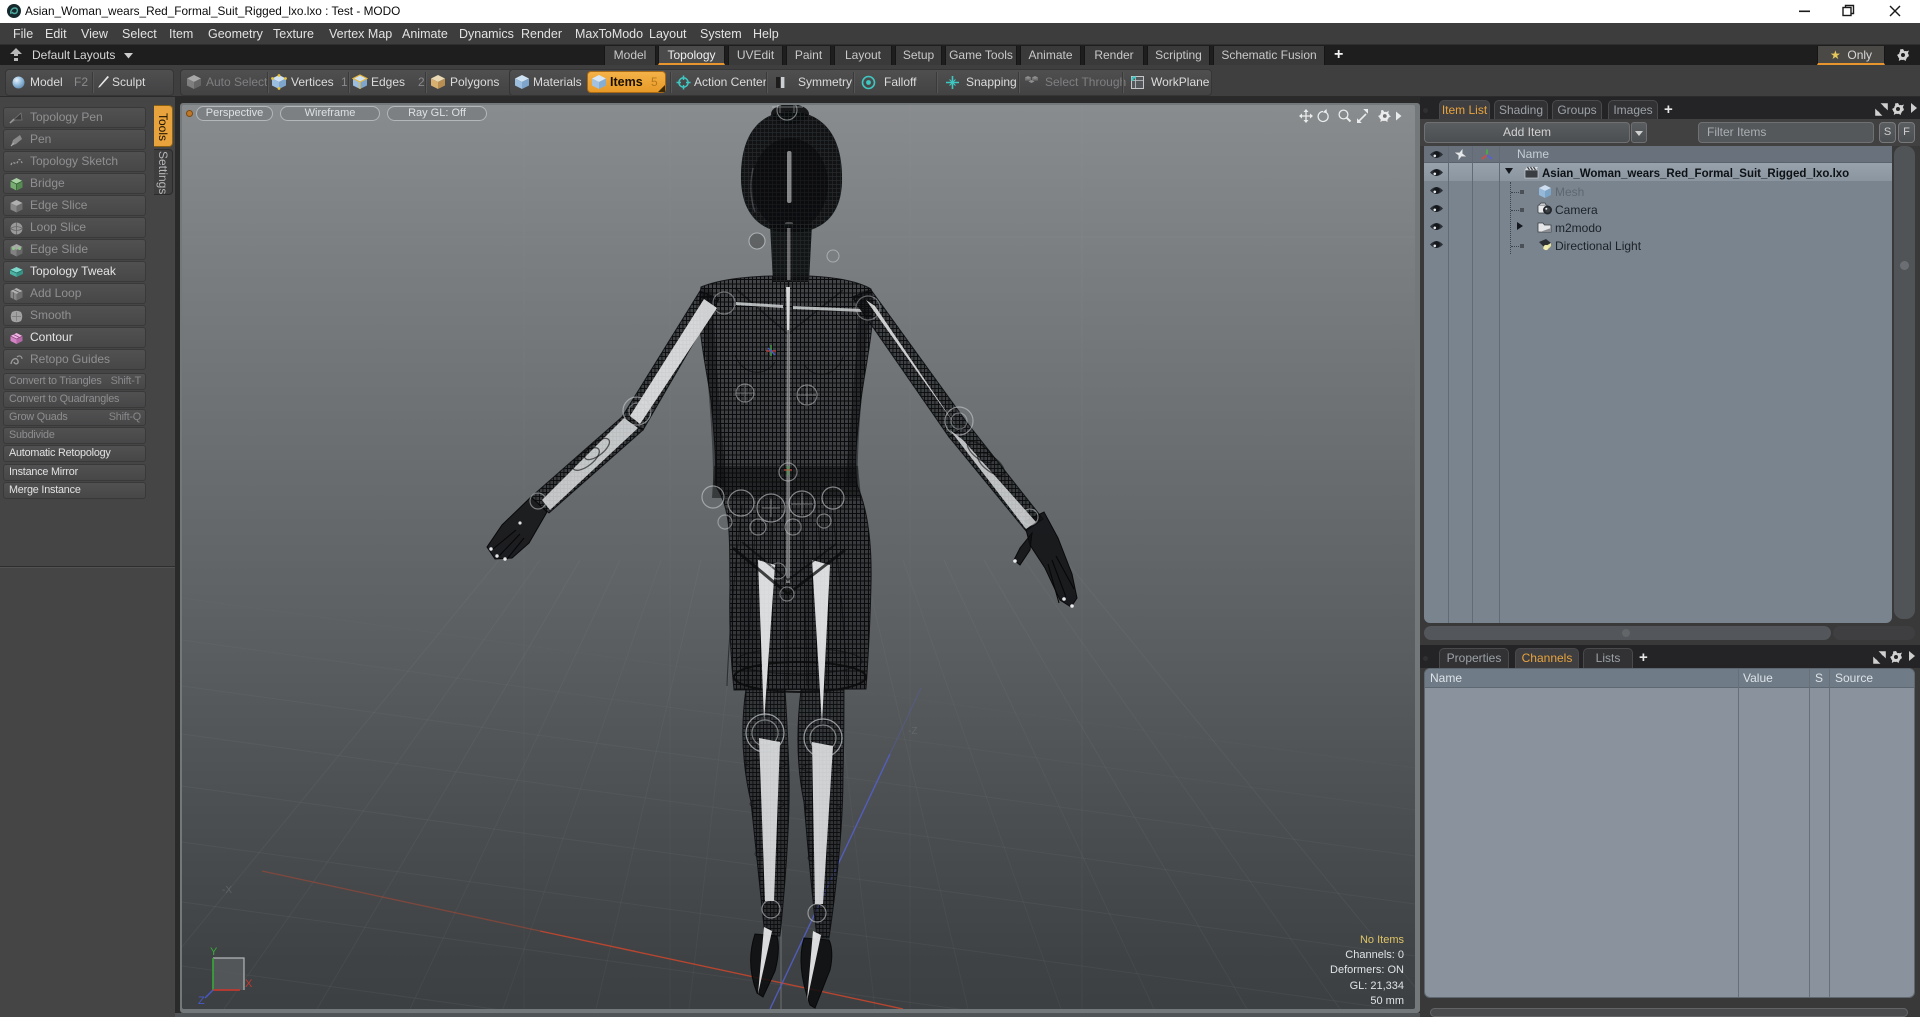  Describe the element at coordinates (912, 731) in the screenshot. I see `svg-text: -Z` at that location.